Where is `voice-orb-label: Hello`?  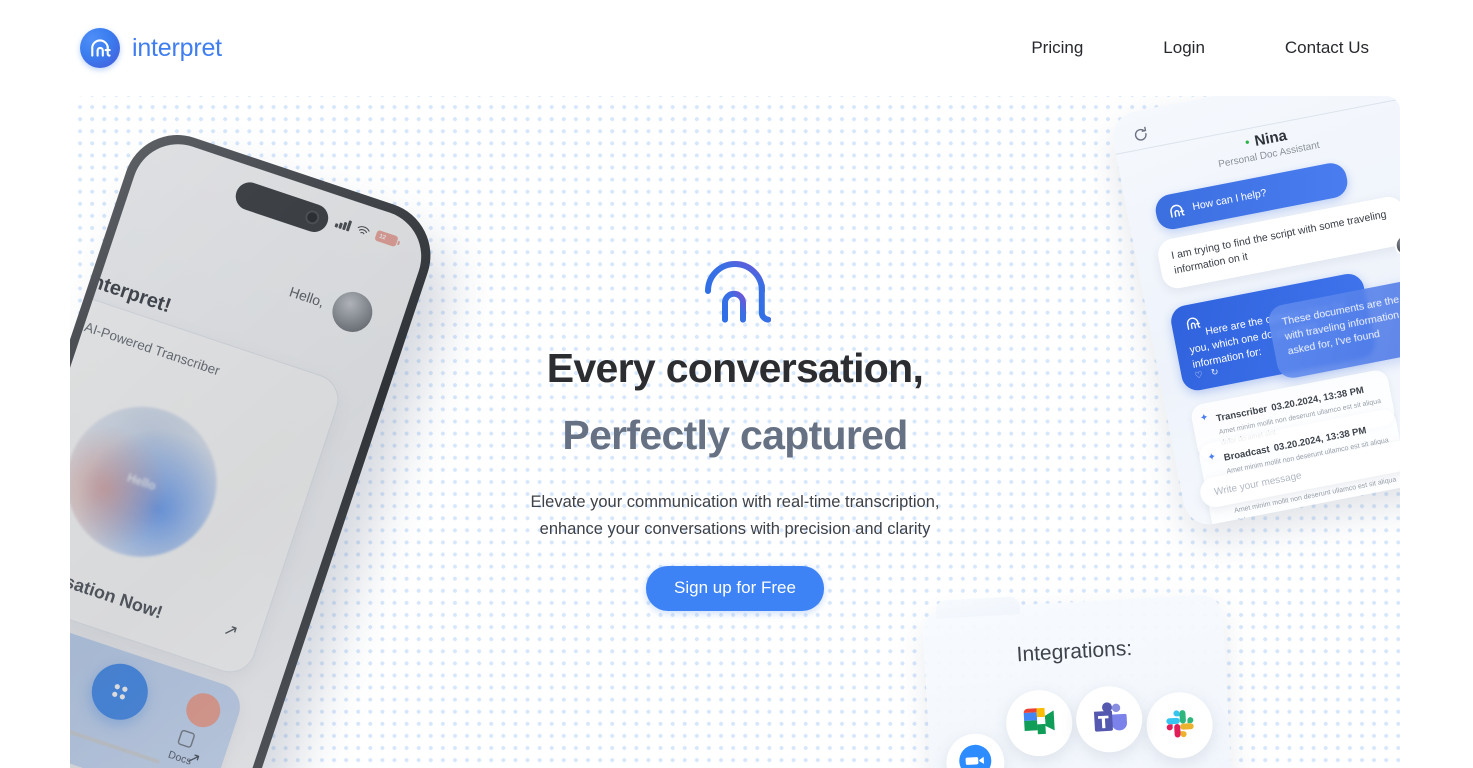
voice-orb-label: Hello is located at coordinates (141, 482).